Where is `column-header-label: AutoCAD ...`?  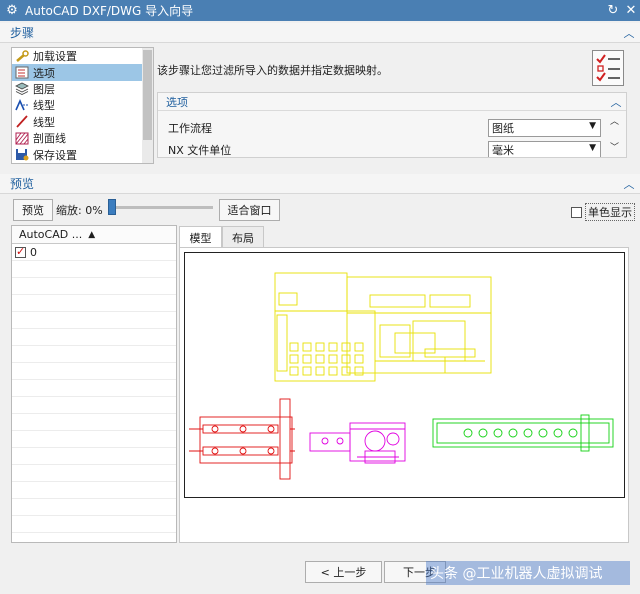 column-header-label: AutoCAD ... is located at coordinates (51, 234).